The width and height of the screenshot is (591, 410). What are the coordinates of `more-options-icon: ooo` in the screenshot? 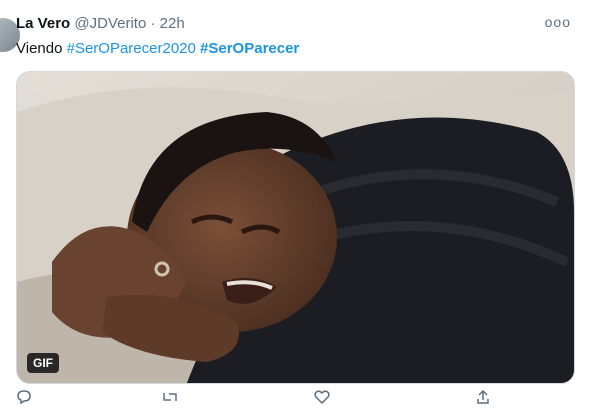 It's located at (558, 22).